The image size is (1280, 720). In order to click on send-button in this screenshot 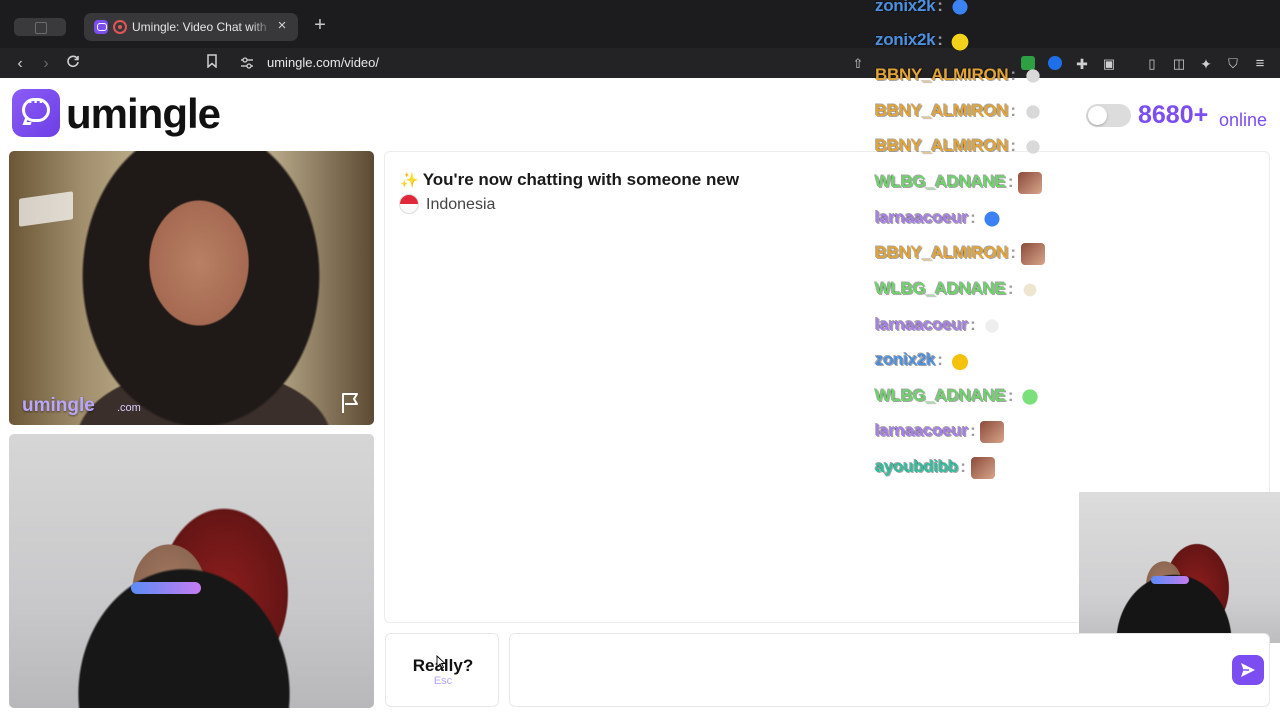, I will do `click(1248, 670)`.